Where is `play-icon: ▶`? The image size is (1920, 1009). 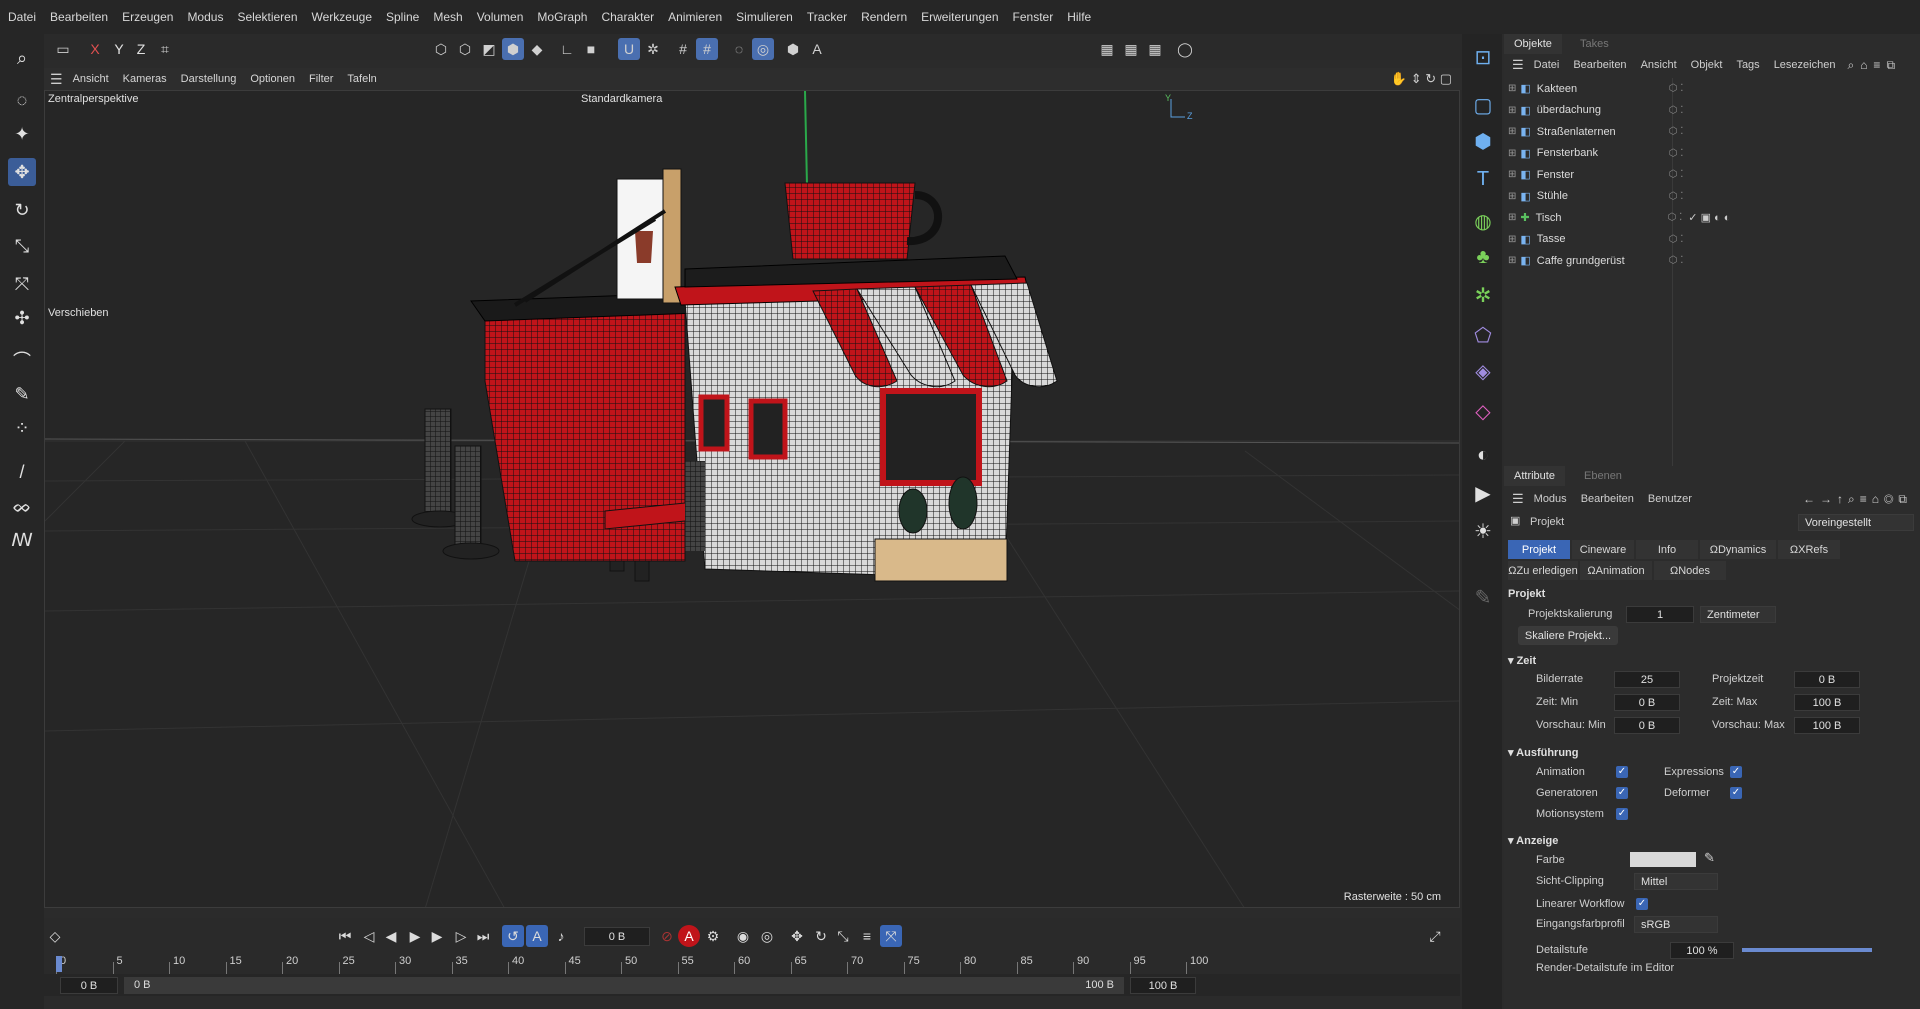 play-icon: ▶ is located at coordinates (415, 936).